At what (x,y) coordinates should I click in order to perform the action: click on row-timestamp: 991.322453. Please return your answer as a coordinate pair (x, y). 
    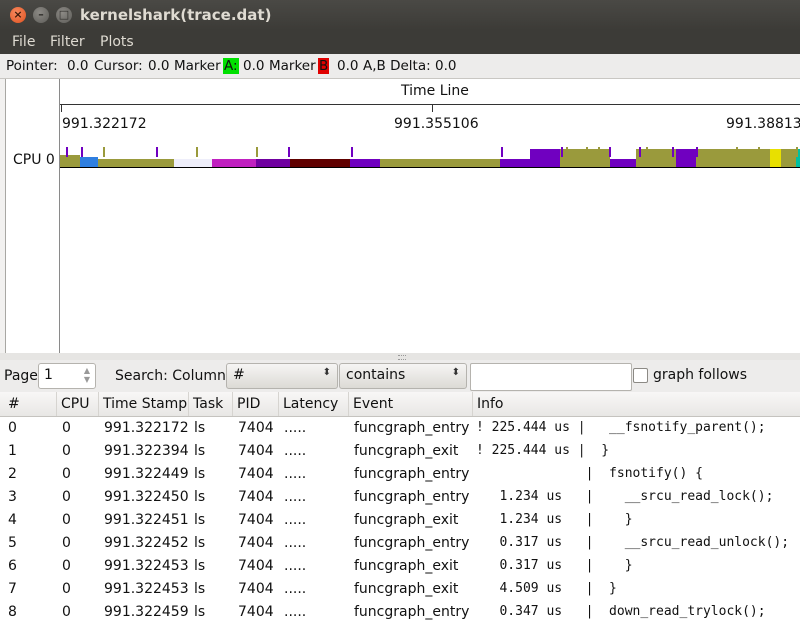
    Looking at the image, I should click on (146, 589).